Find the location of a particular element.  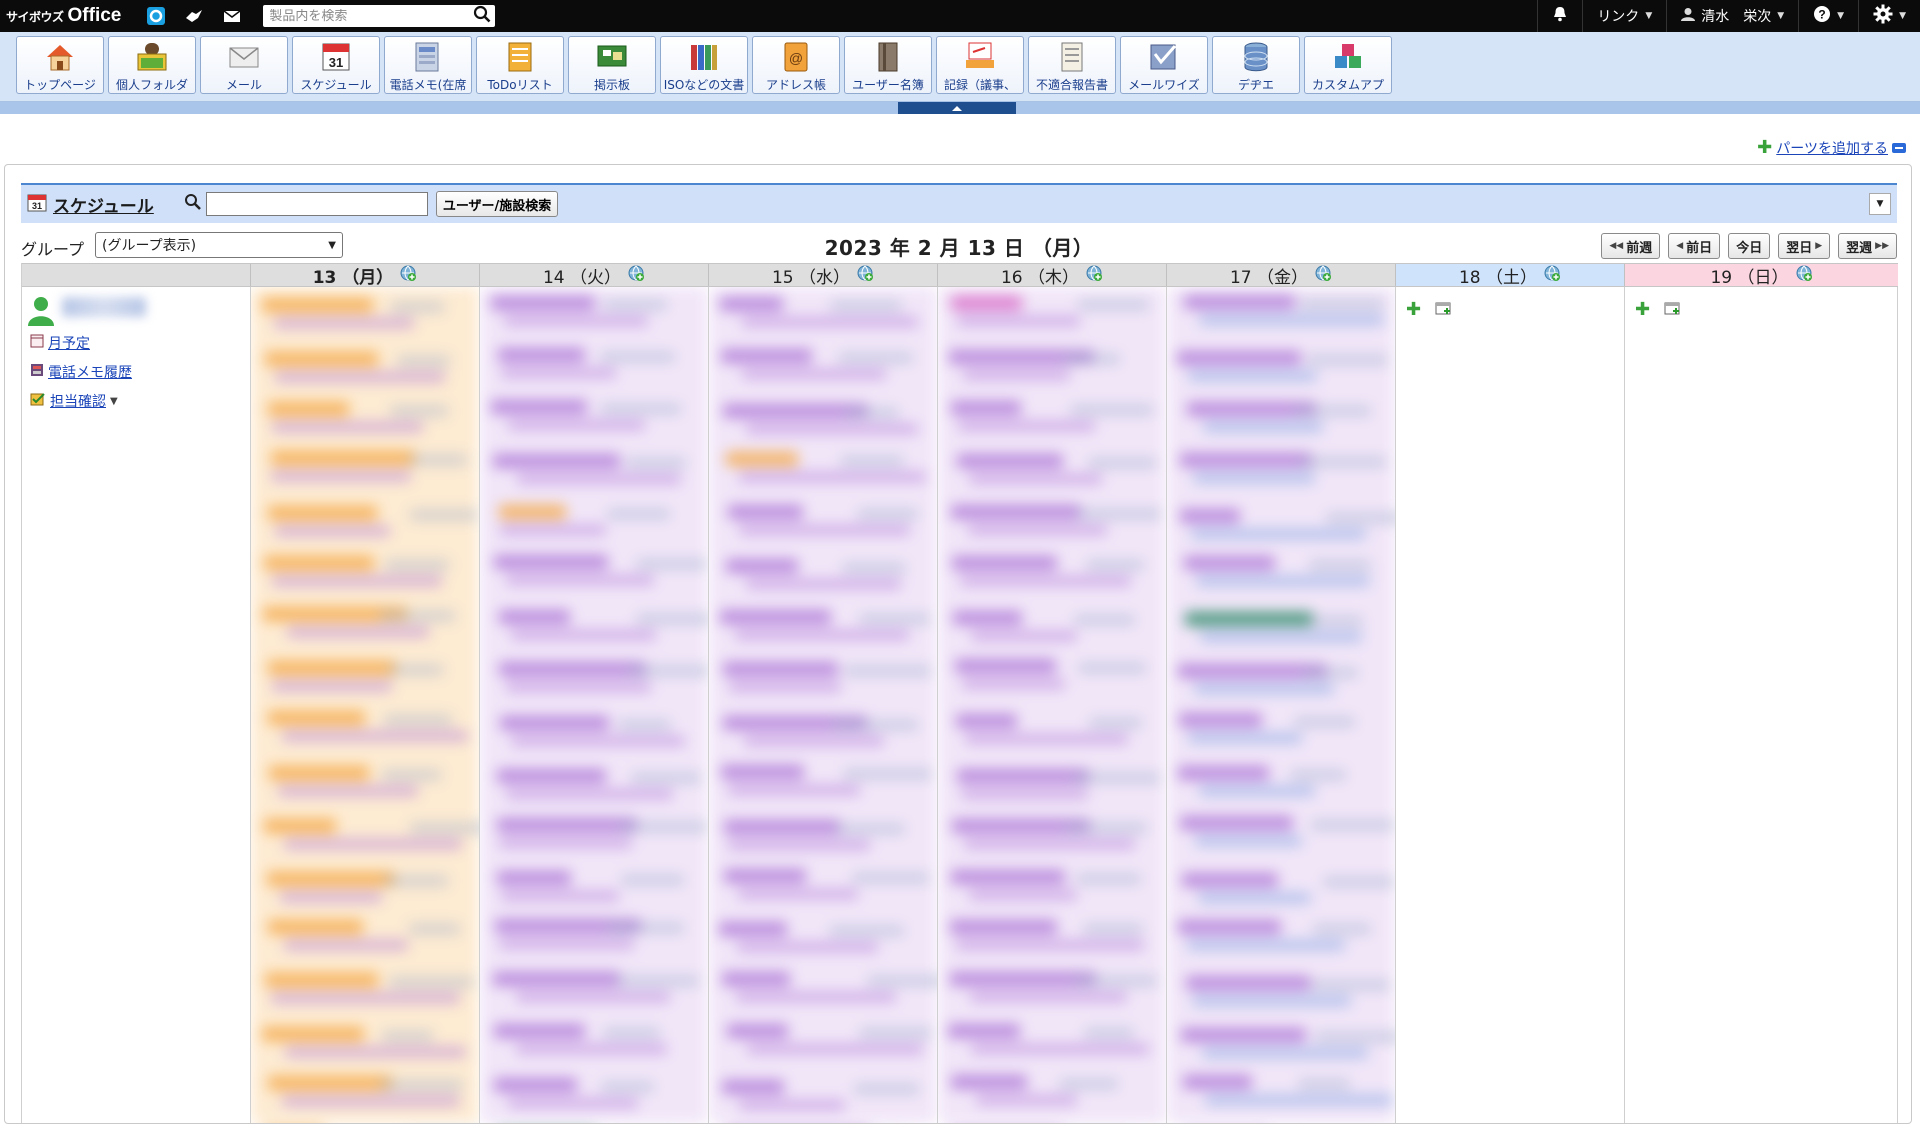

app-button-user-list: ユーザー名簿 is located at coordinates (888, 65).